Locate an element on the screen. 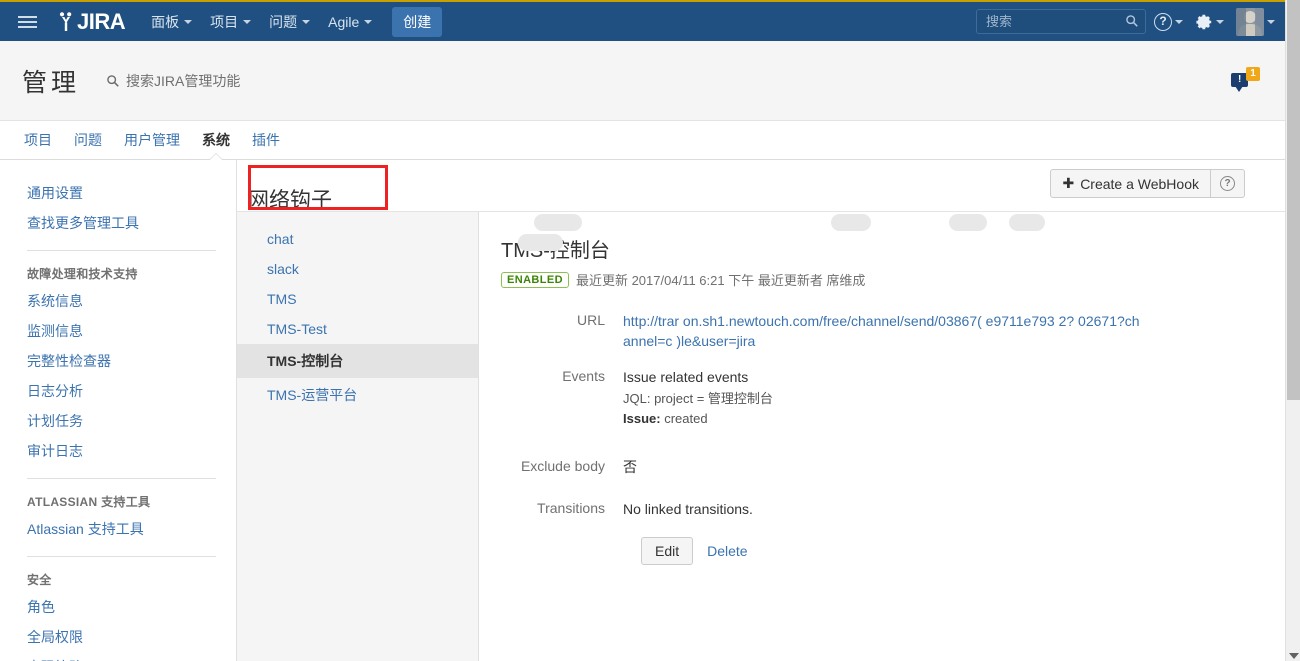 This screenshot has height=661, width=1300. sidebar-heading-troubleshooting: 故障处理和技术支持 is located at coordinates (82, 274).